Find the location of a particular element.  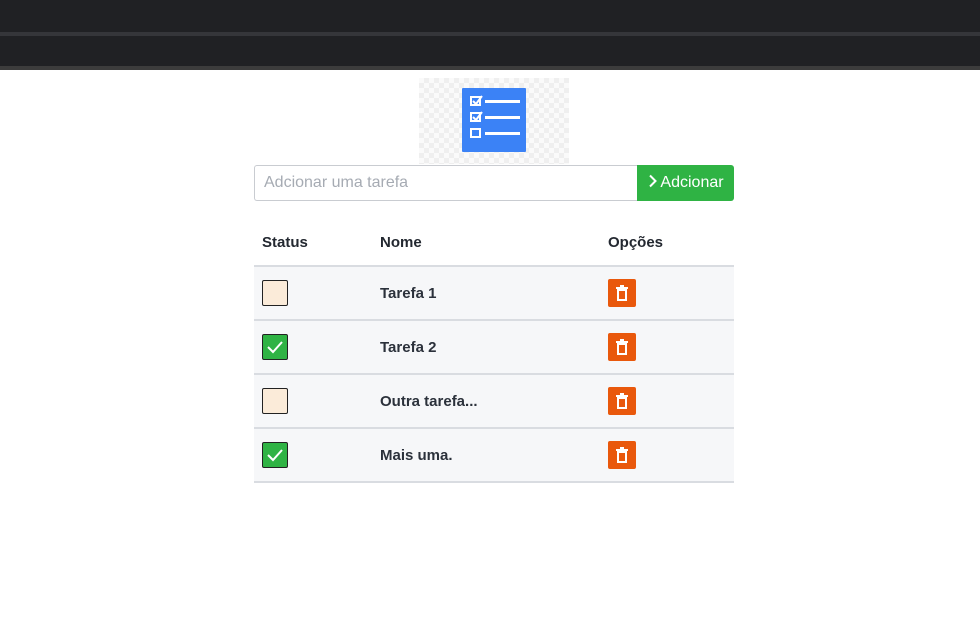

table-row: Tarefa 1 is located at coordinates (494, 293).